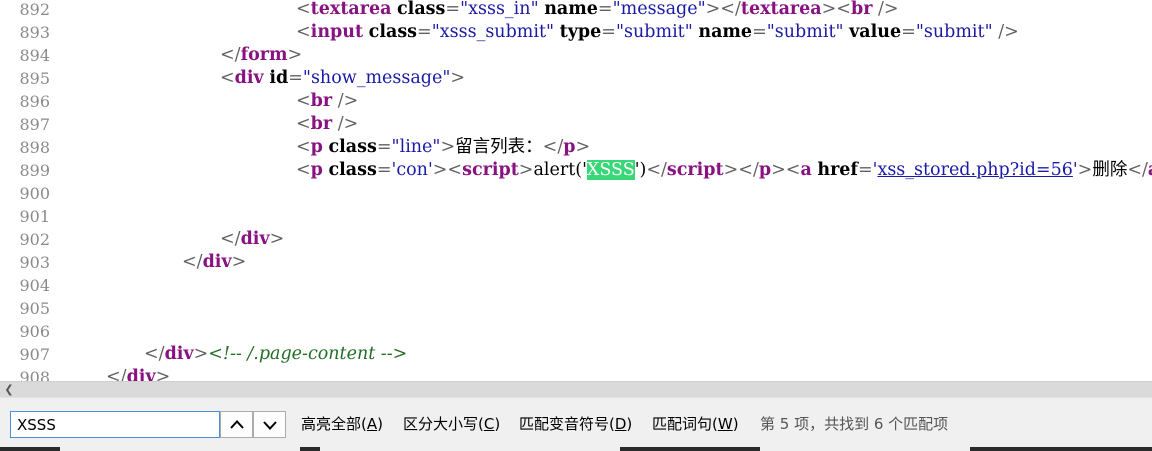 This screenshot has height=451, width=1152. What do you see at coordinates (34, 55) in the screenshot?
I see `line-number: 894` at bounding box center [34, 55].